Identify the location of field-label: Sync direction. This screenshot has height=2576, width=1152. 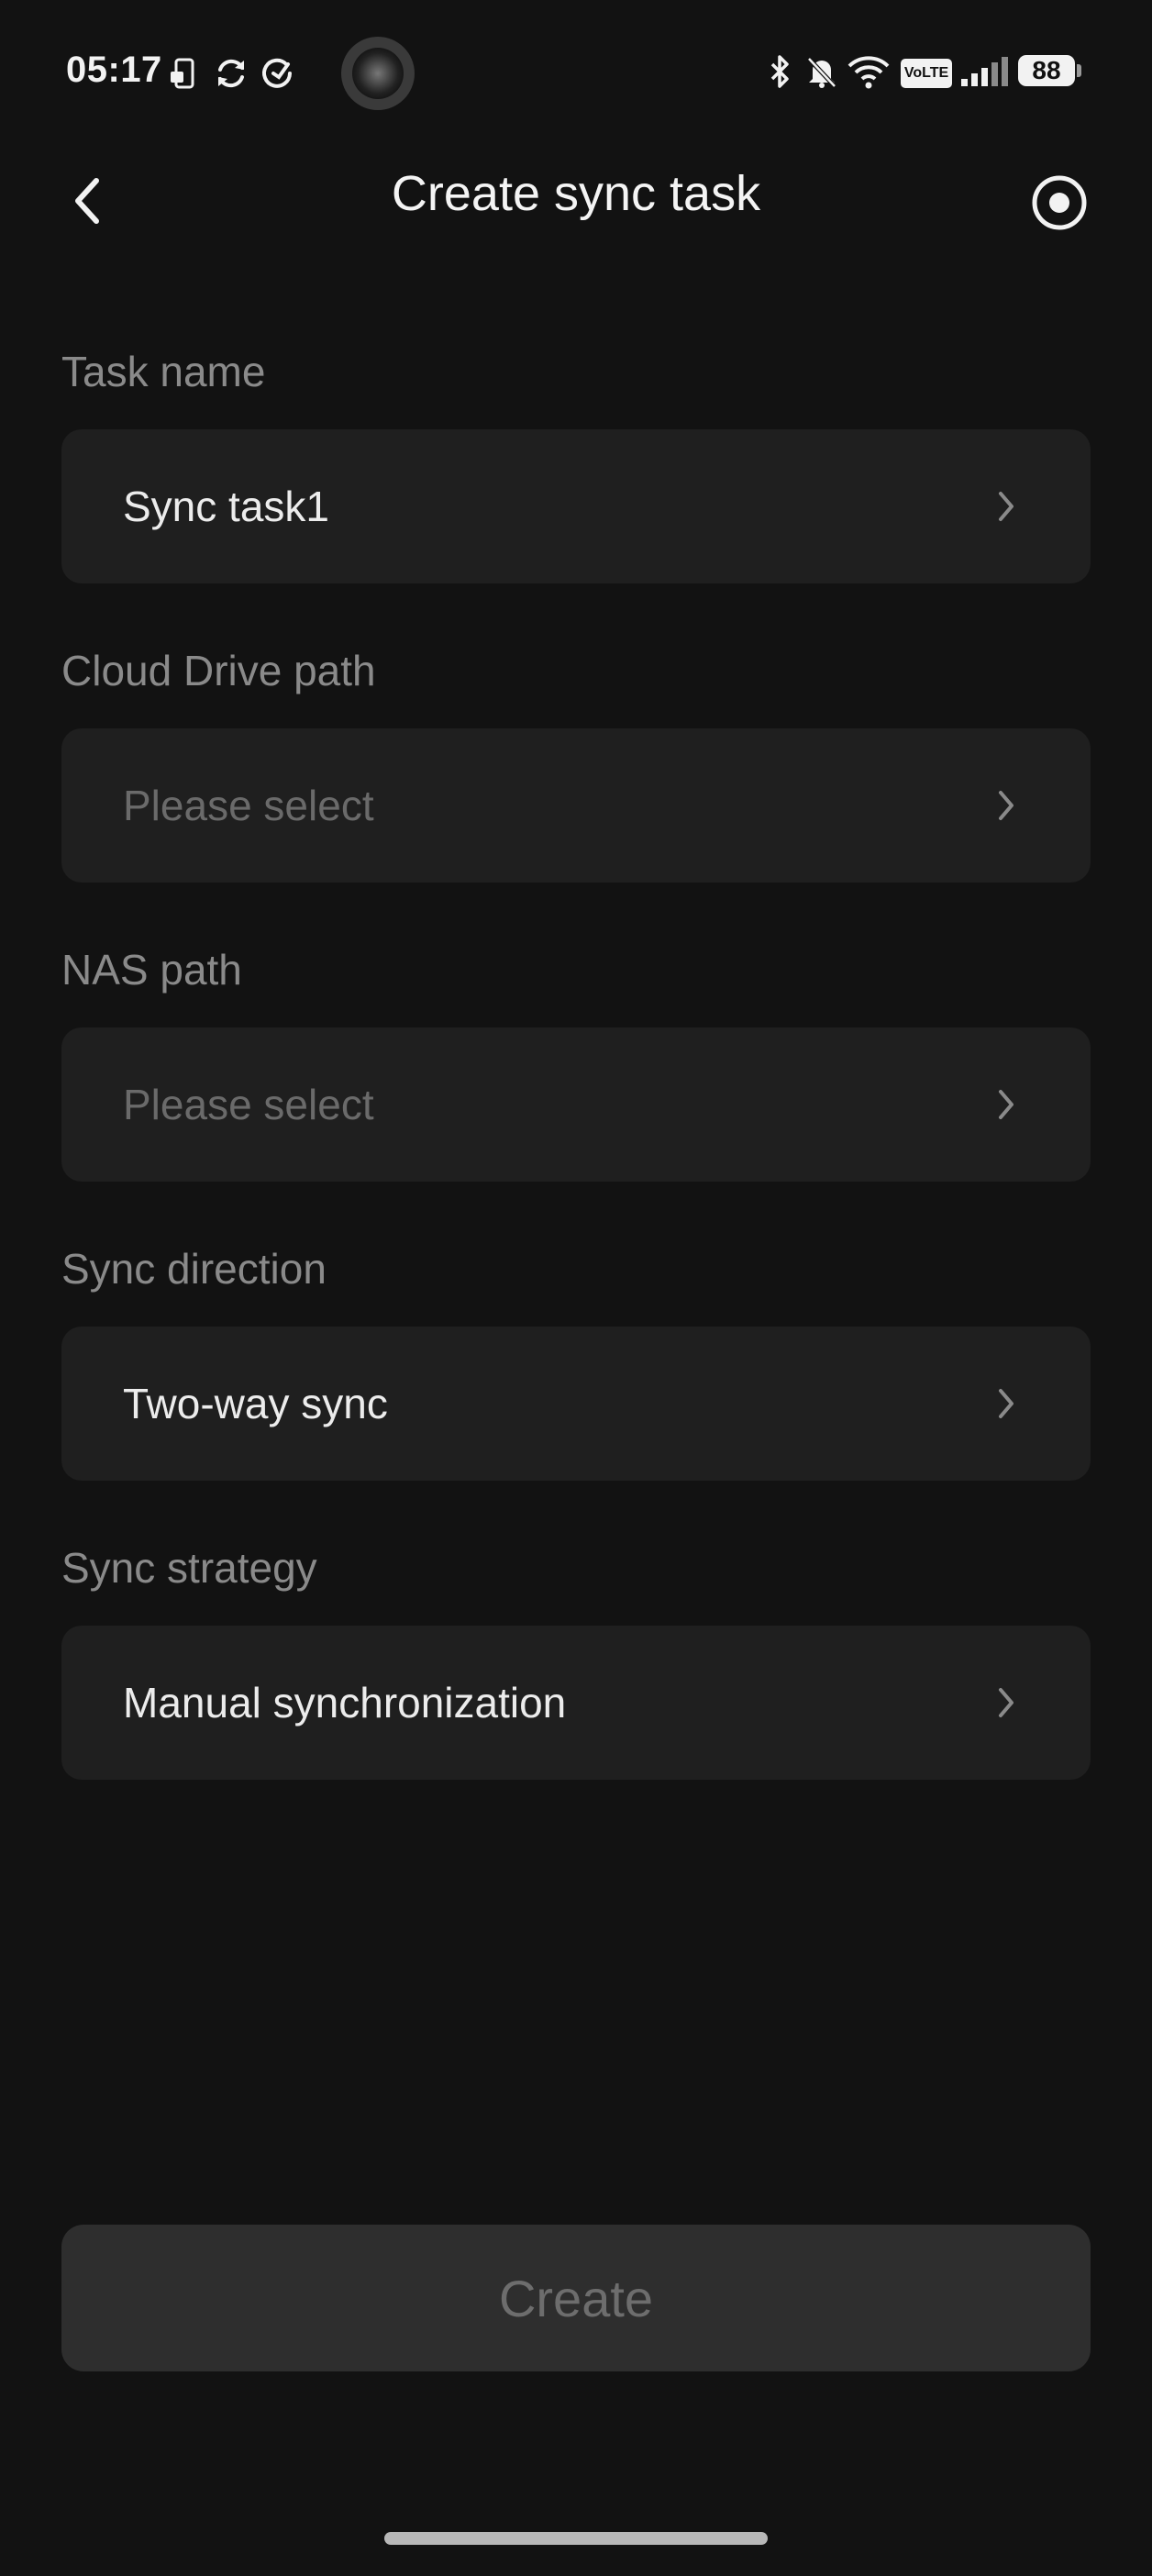
(194, 1269).